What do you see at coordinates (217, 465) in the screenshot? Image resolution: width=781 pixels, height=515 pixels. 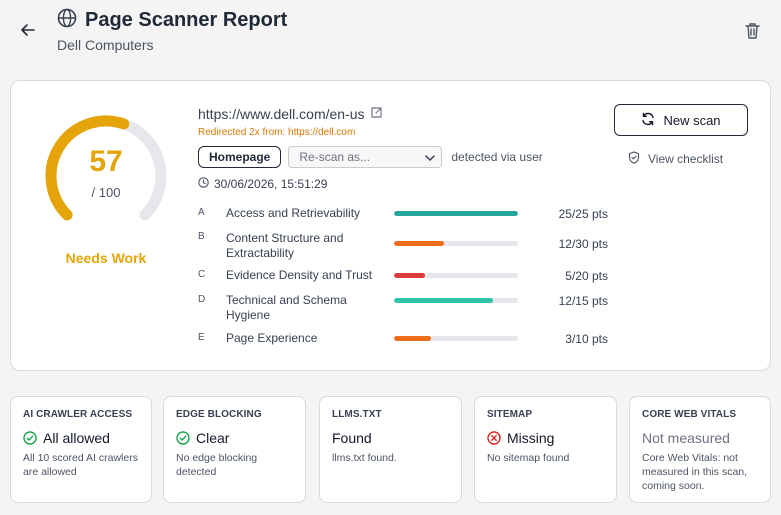 I see `tile-description: No edge blocking detected` at bounding box center [217, 465].